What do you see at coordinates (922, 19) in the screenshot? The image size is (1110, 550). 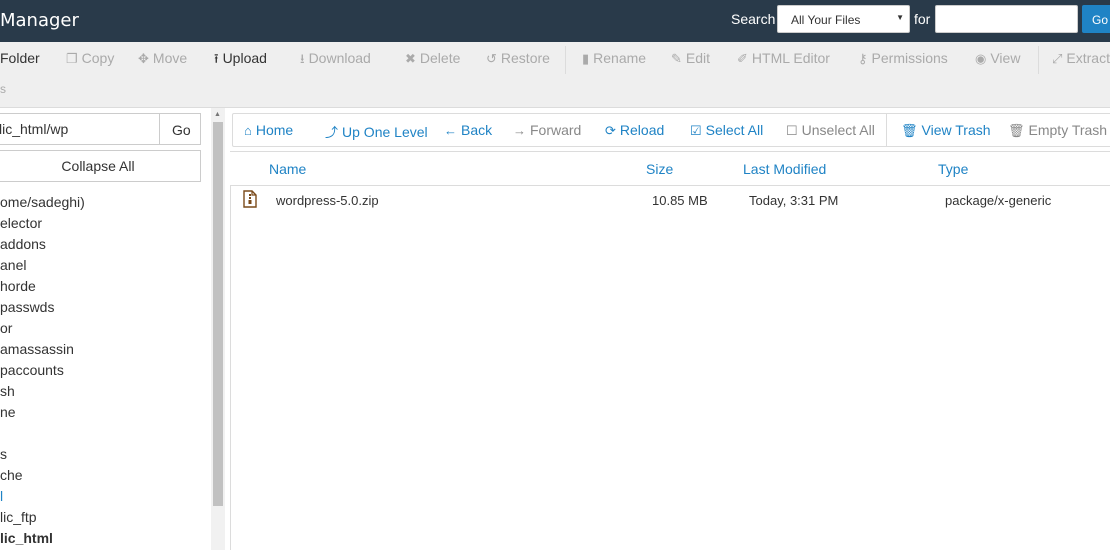 I see `for-label: for` at bounding box center [922, 19].